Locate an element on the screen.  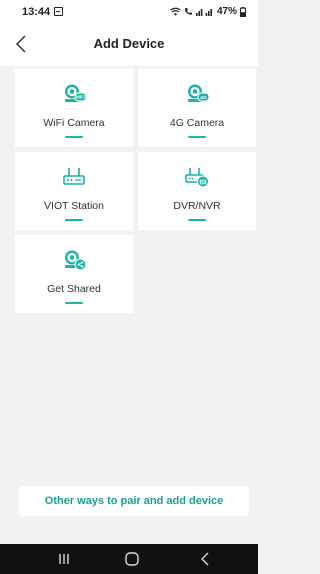
status-icons: 47% is located at coordinates (208, 11).